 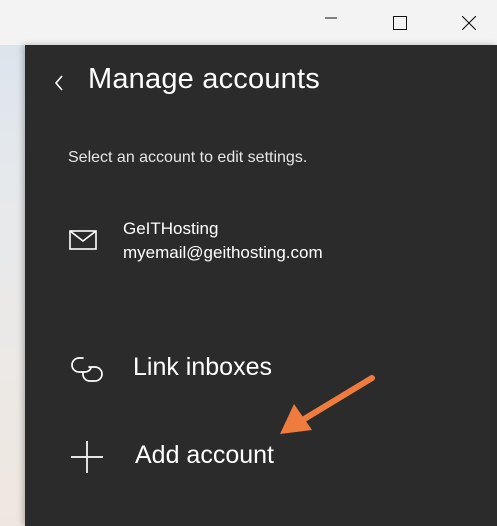 What do you see at coordinates (331, 17) in the screenshot?
I see `minimize-icon` at bounding box center [331, 17].